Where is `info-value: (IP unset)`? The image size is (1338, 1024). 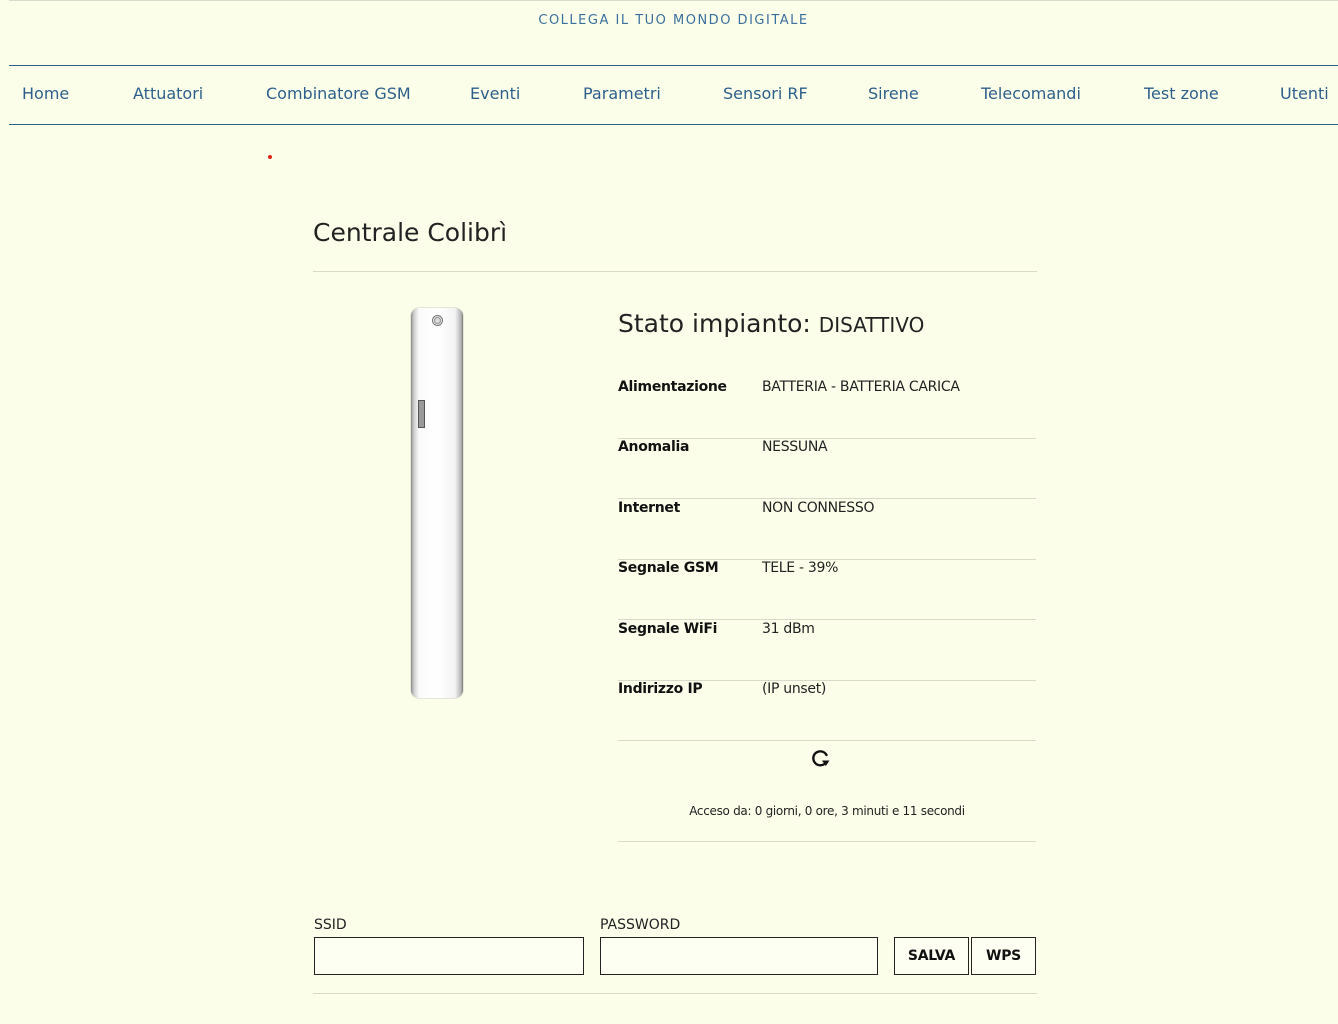 info-value: (IP unset) is located at coordinates (794, 689).